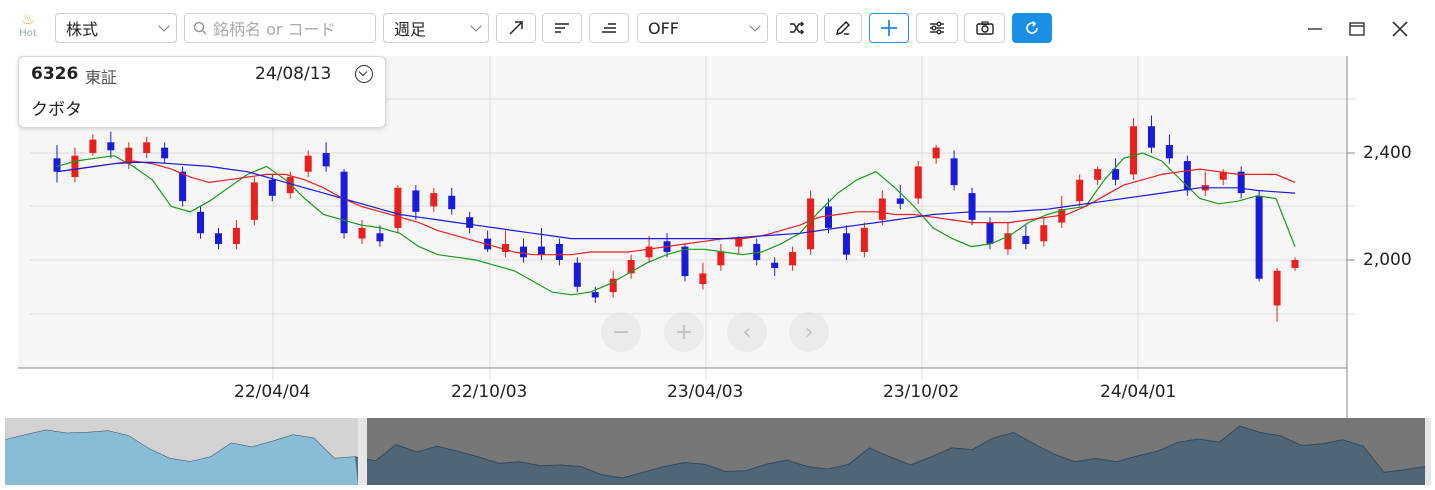 The width and height of the screenshot is (1435, 490). I want to click on minus-icon: −, so click(621, 332).